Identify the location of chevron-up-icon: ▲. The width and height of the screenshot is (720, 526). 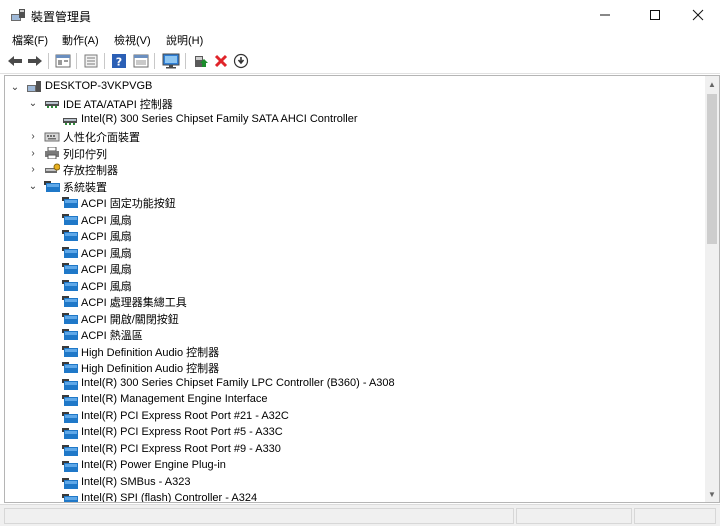
(712, 84).